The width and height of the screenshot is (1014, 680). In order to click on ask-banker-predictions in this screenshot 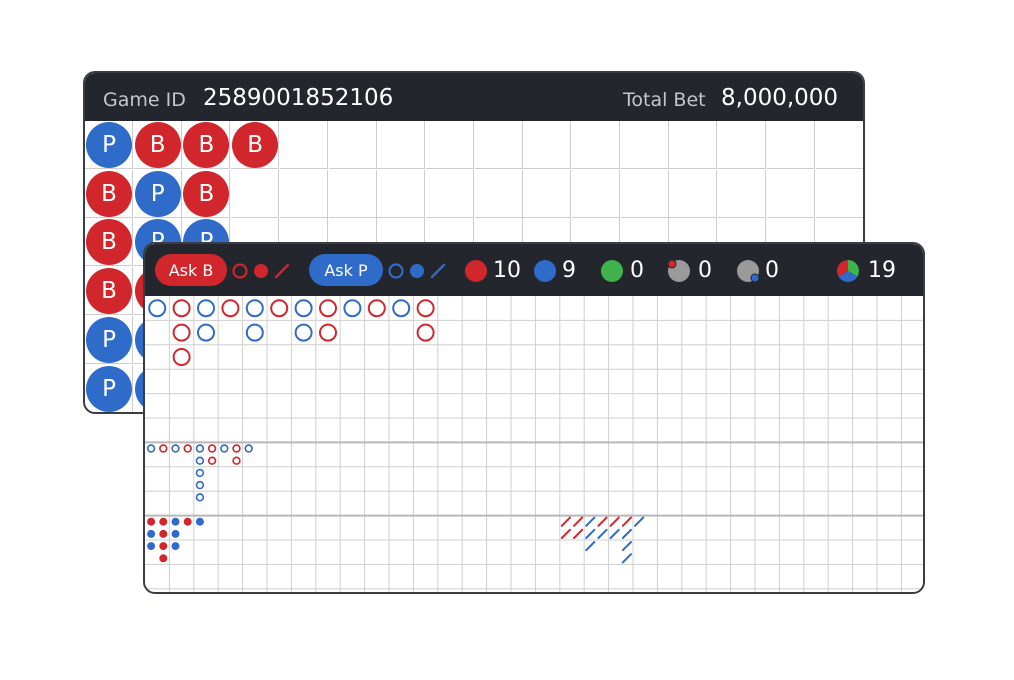, I will do `click(261, 271)`.